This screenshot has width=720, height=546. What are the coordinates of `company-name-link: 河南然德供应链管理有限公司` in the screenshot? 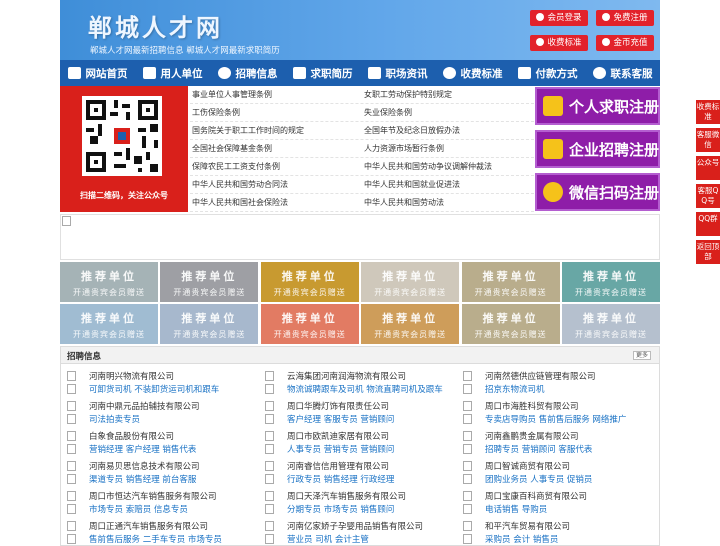 It's located at (540, 376).